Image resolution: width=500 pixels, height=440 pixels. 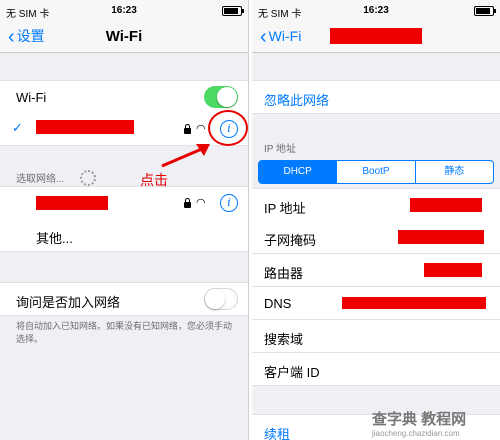 I want to click on wifi-toggle-label: Wi-Fi, so click(x=31, y=97).